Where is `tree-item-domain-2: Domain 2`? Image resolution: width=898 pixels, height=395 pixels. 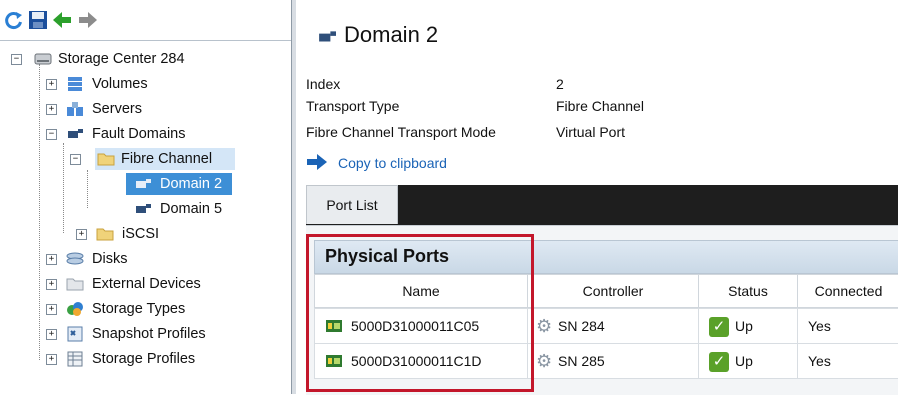 tree-item-domain-2: Domain 2 is located at coordinates (179, 184).